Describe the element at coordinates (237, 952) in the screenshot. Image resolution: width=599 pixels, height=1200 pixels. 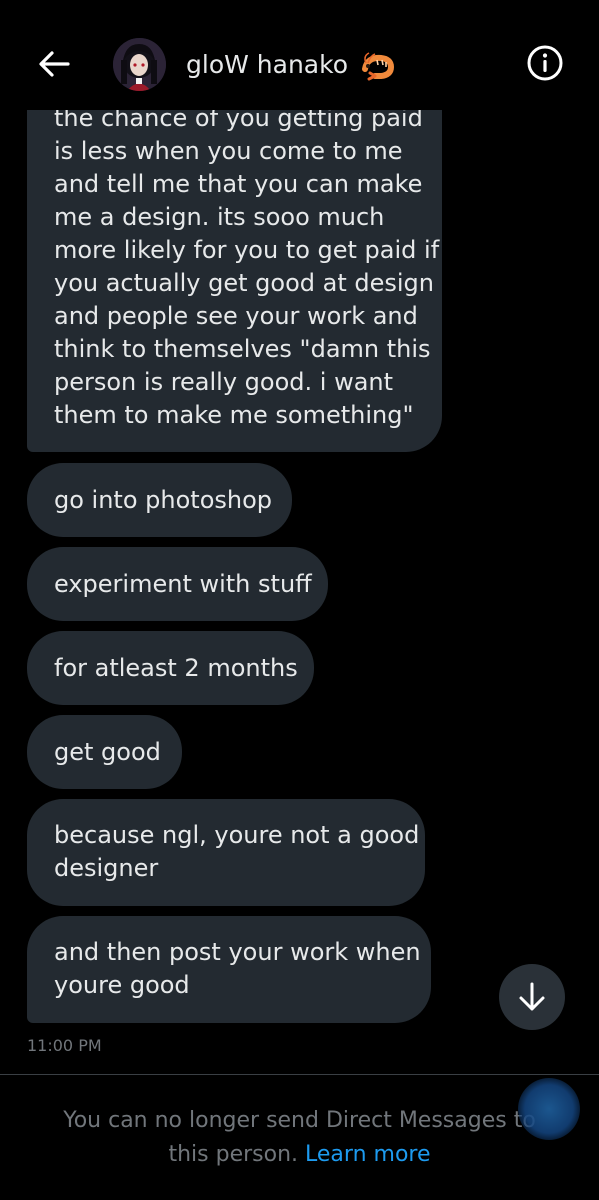
I see `message-line: and then post your work when` at that location.